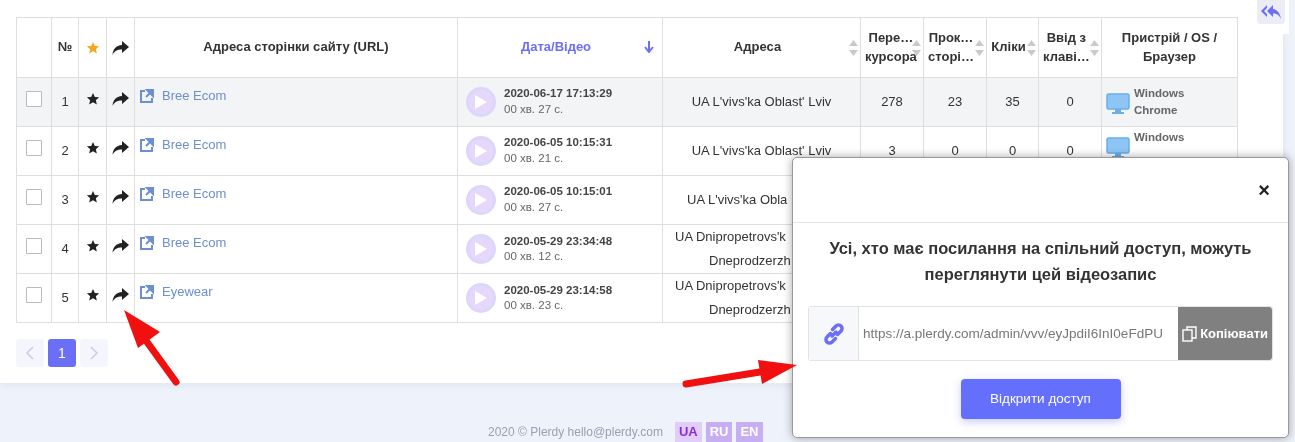 The height and width of the screenshot is (442, 1295). I want to click on language-link: UA, so click(688, 432).